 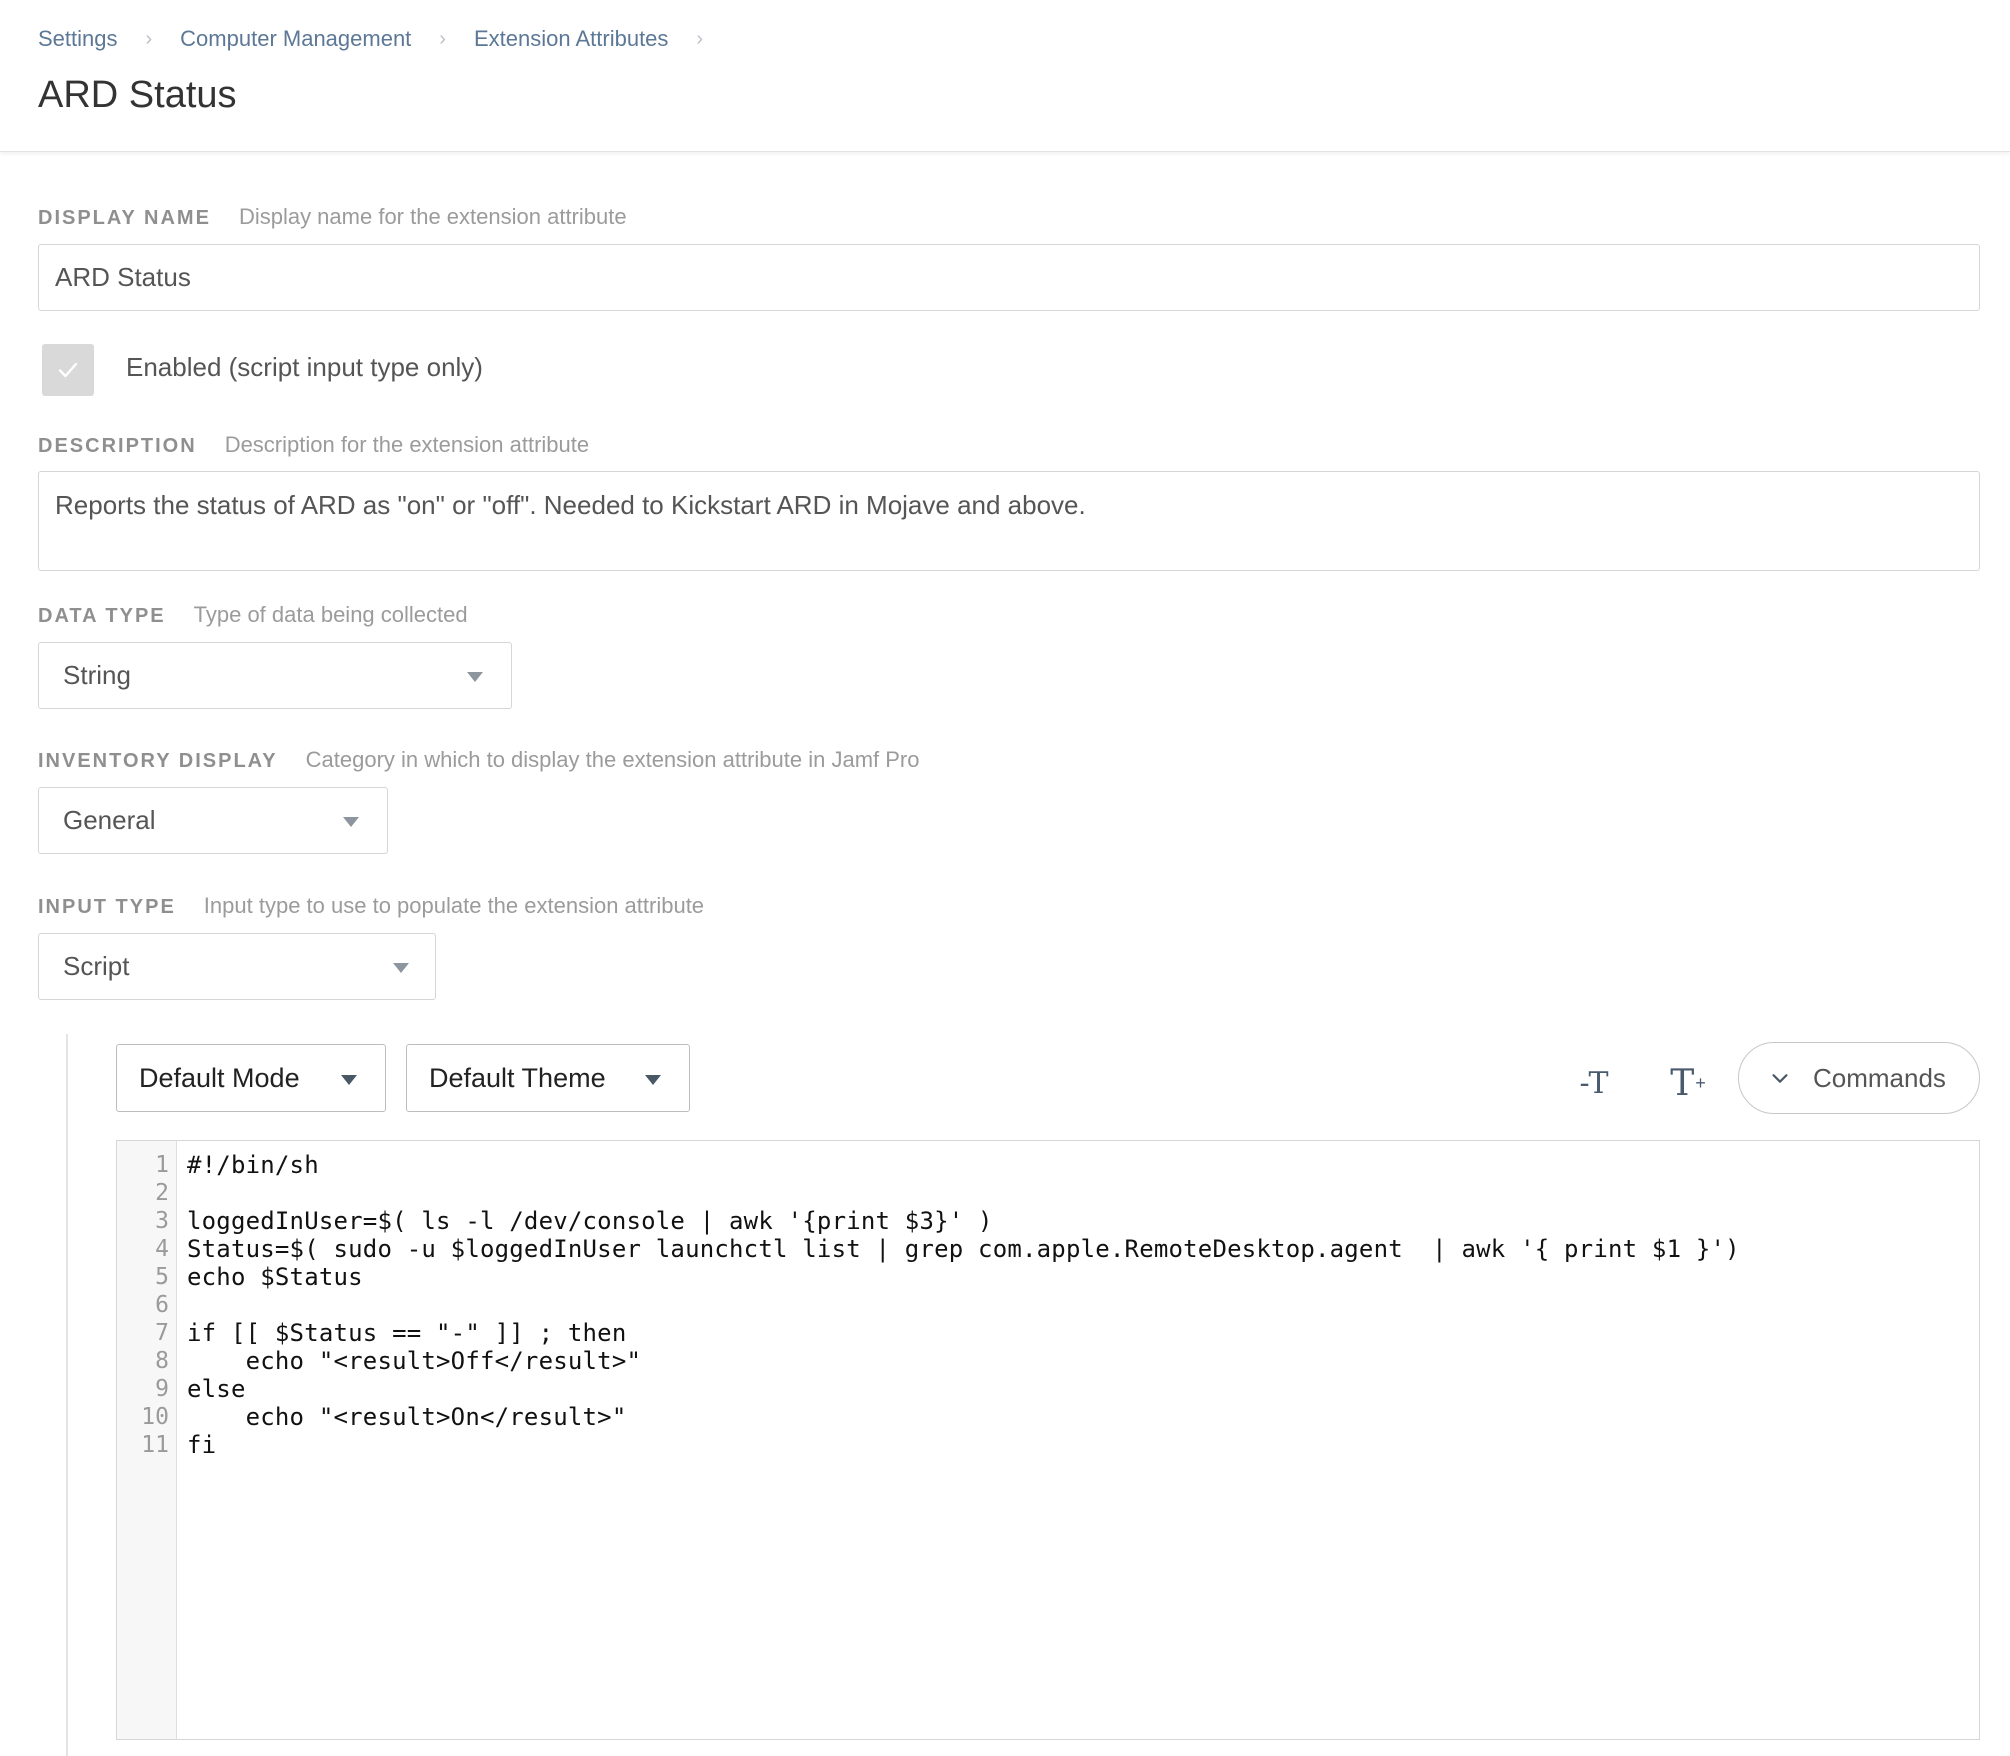 I want to click on line-number: 10, so click(x=155, y=1417).